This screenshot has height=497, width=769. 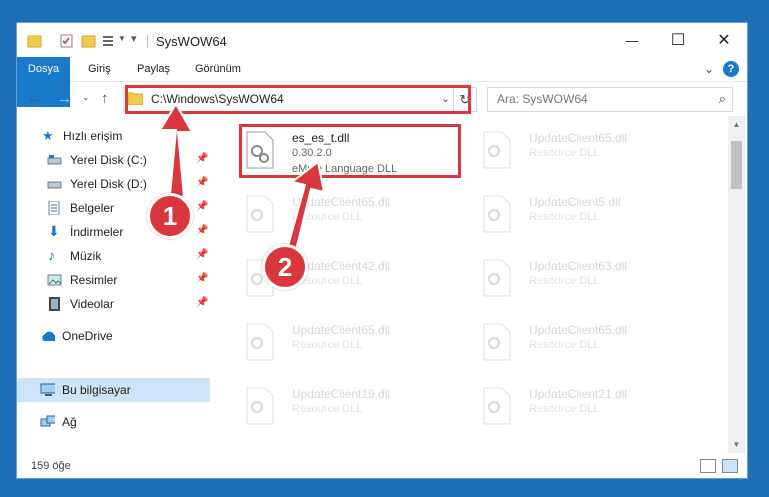 I want to click on annotation-arrows, so click(x=242, y=177).